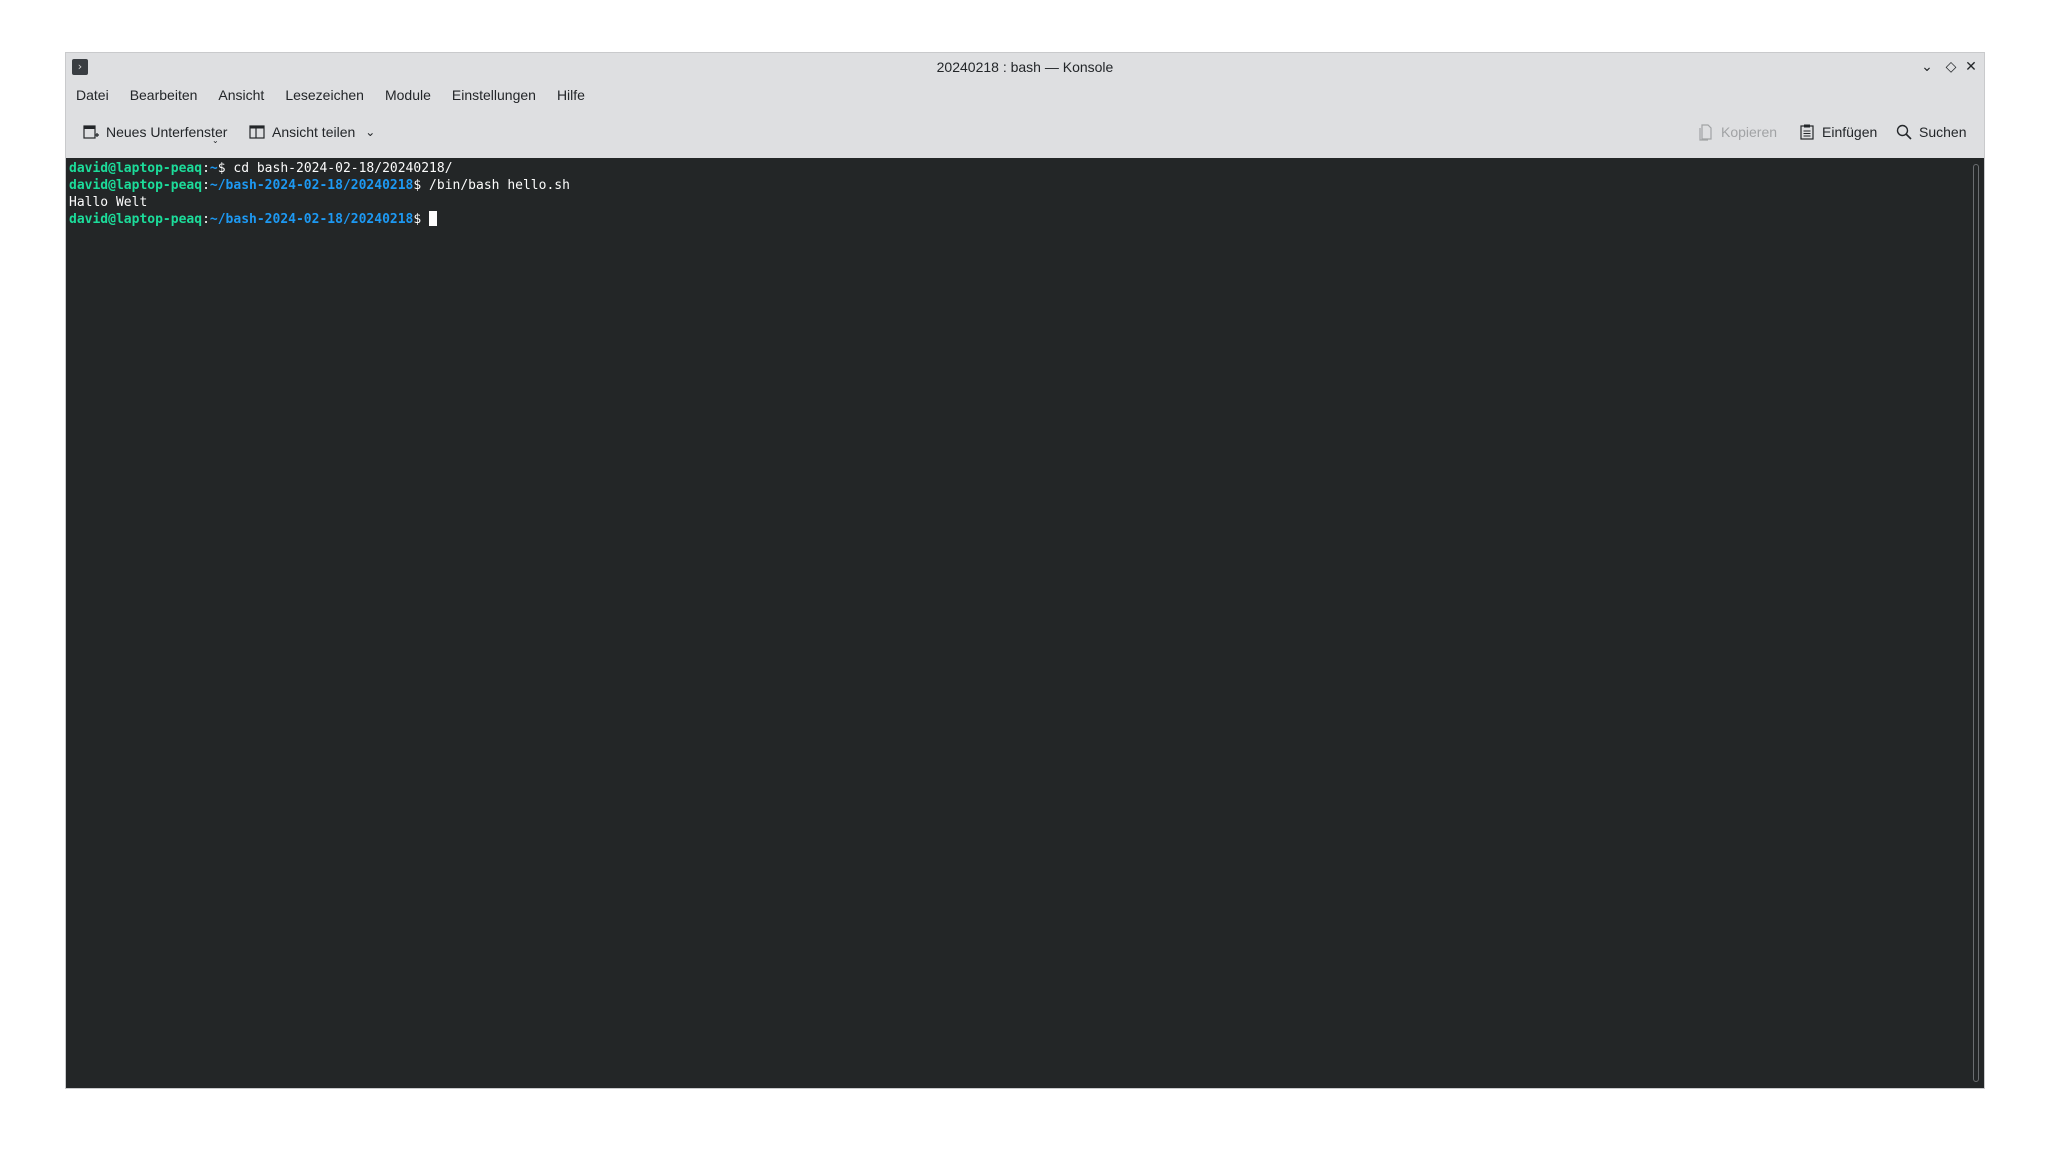  I want to click on paste-button: Einfügen, so click(1837, 132).